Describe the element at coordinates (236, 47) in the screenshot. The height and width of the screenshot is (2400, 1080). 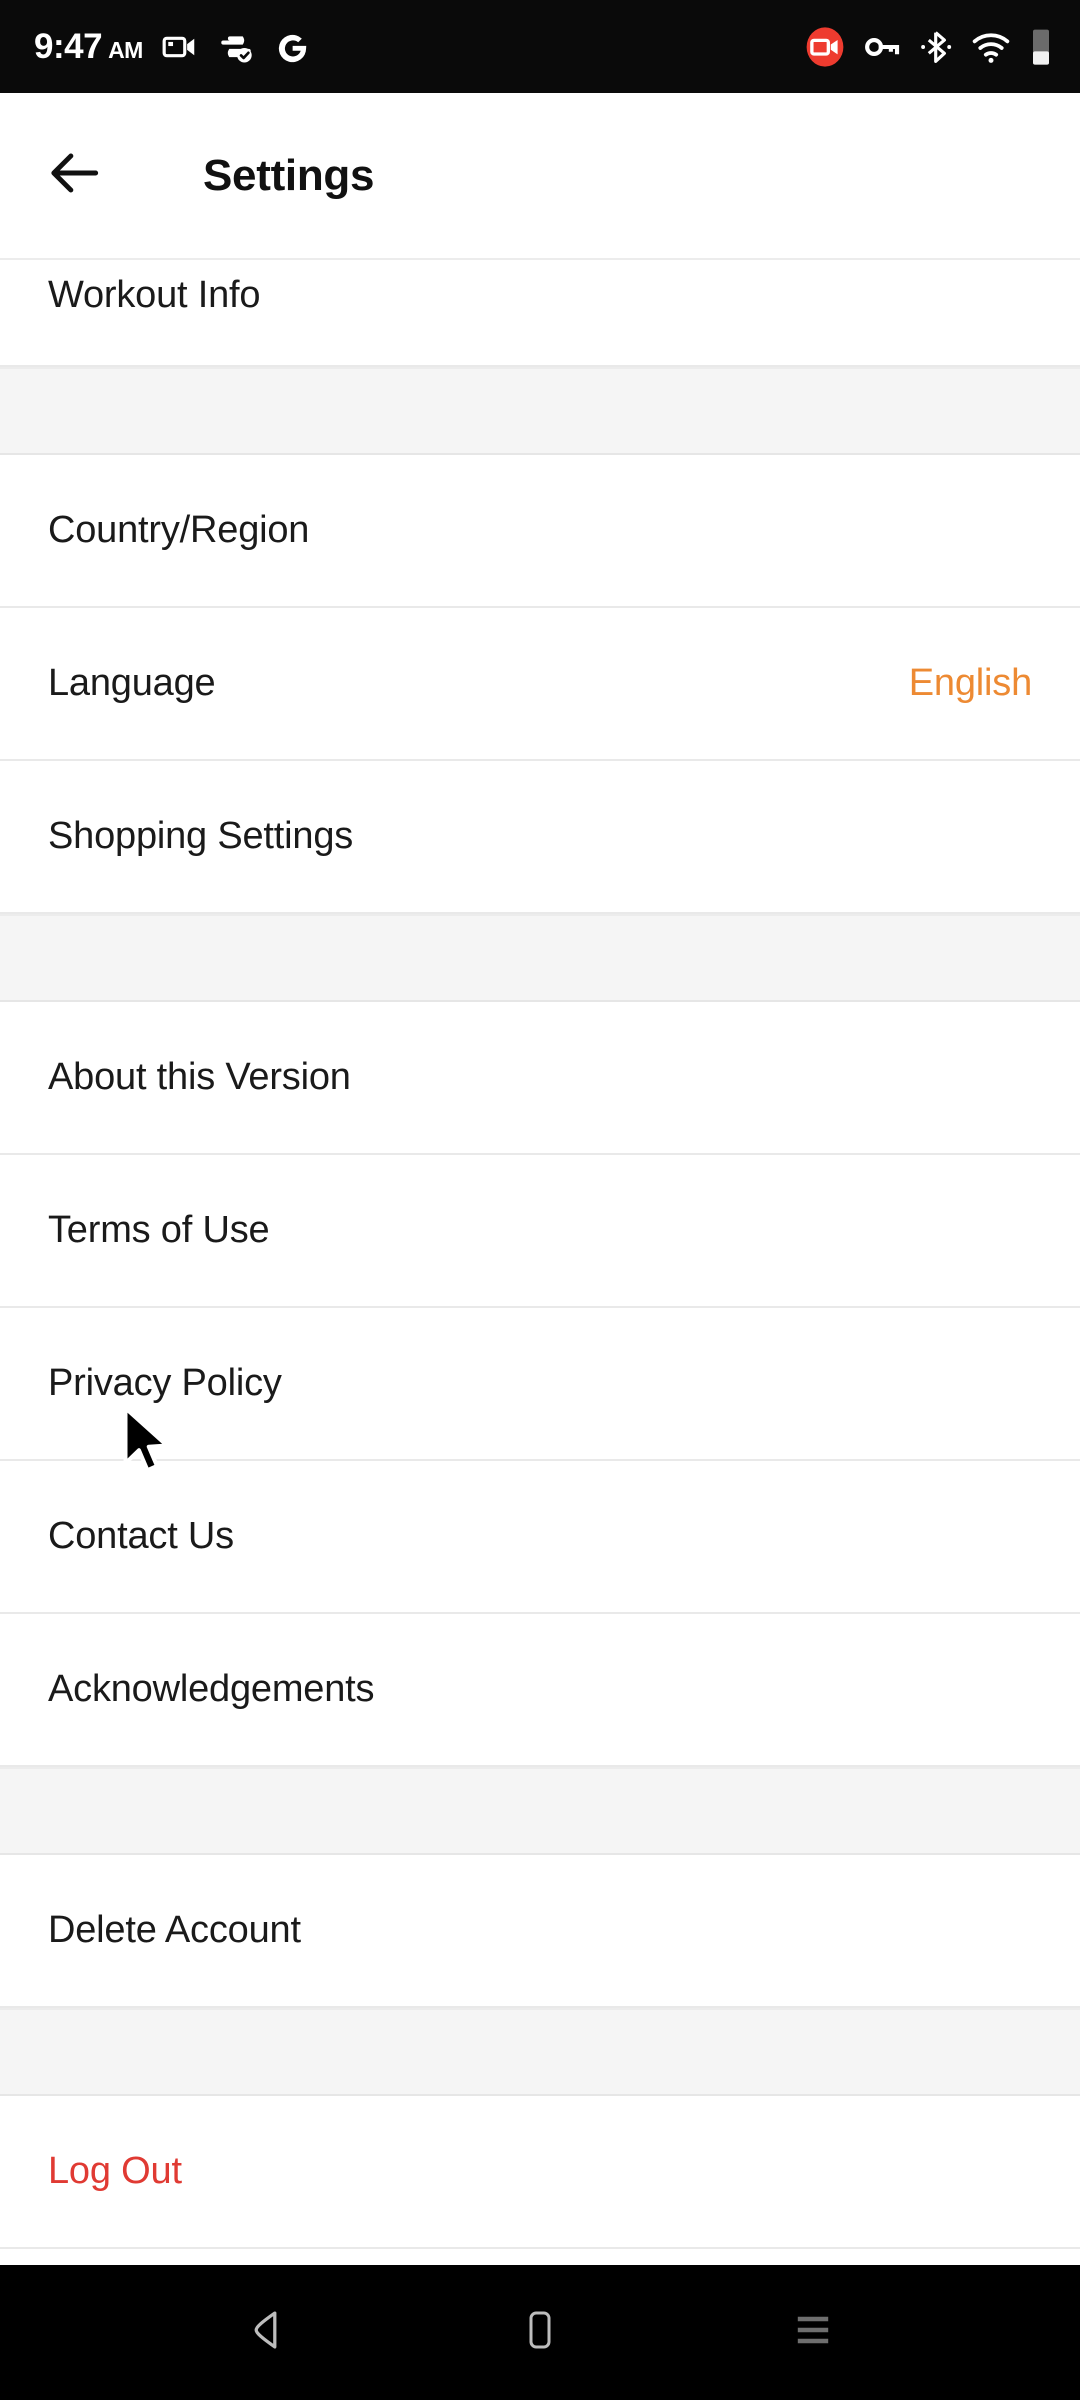
I see `sync-check-icon` at that location.